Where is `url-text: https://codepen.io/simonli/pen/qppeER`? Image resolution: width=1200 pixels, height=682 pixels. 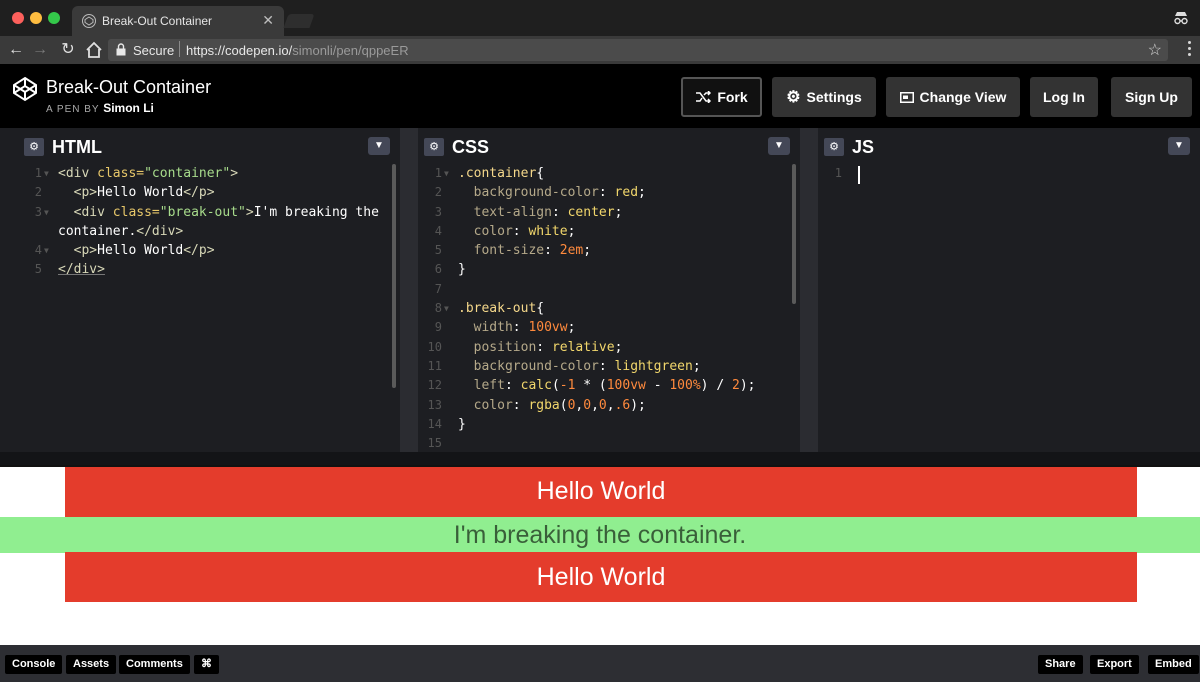
url-text: https://codepen.io/simonli/pen/qppeER is located at coordinates (297, 50).